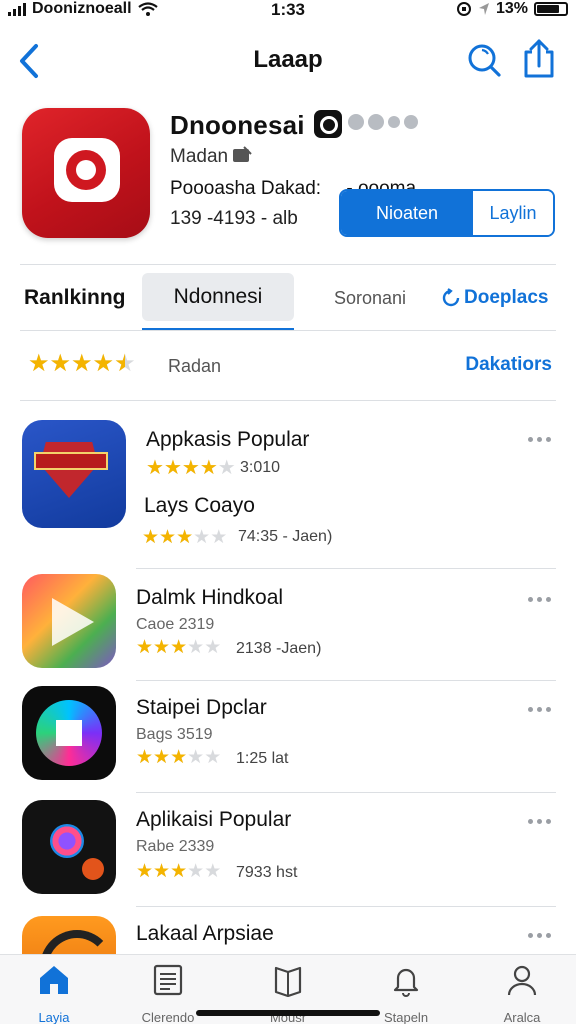 This screenshot has height=1024, width=576. What do you see at coordinates (513, 213) in the screenshot?
I see `secondary-button: Laylin` at bounding box center [513, 213].